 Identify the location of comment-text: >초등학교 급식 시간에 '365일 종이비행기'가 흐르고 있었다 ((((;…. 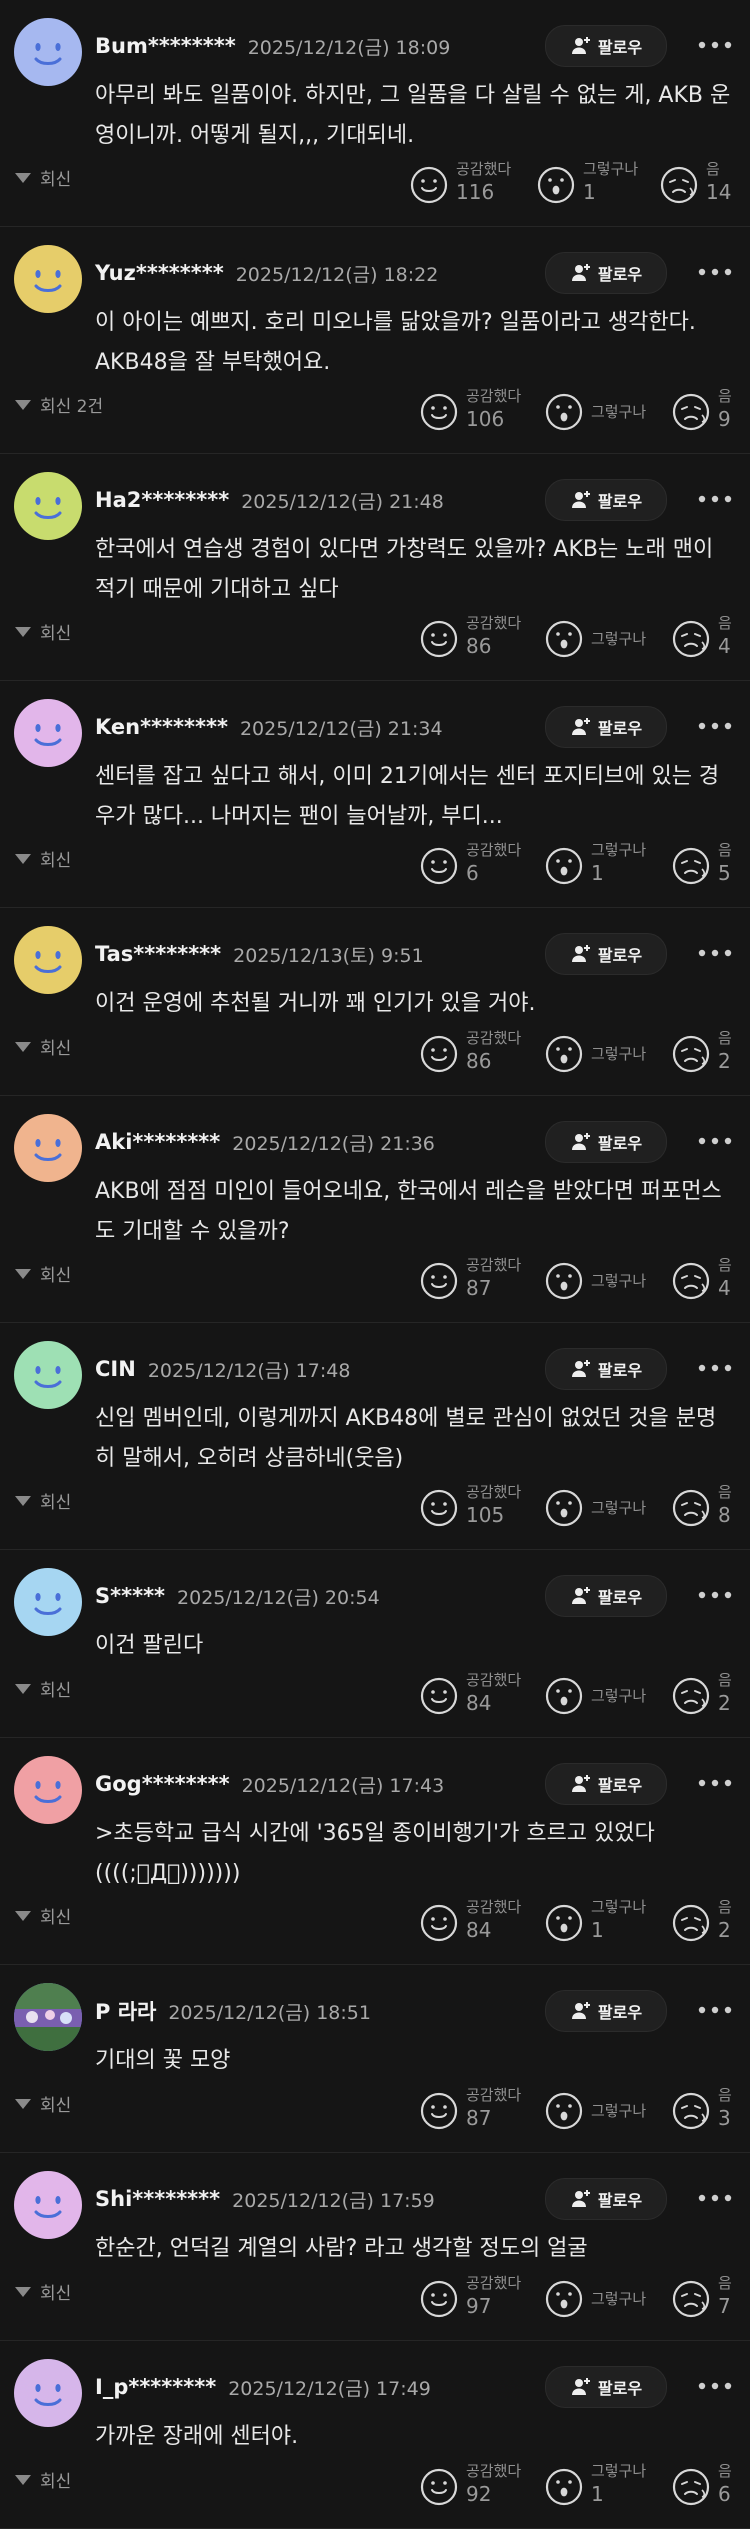
(375, 1853).